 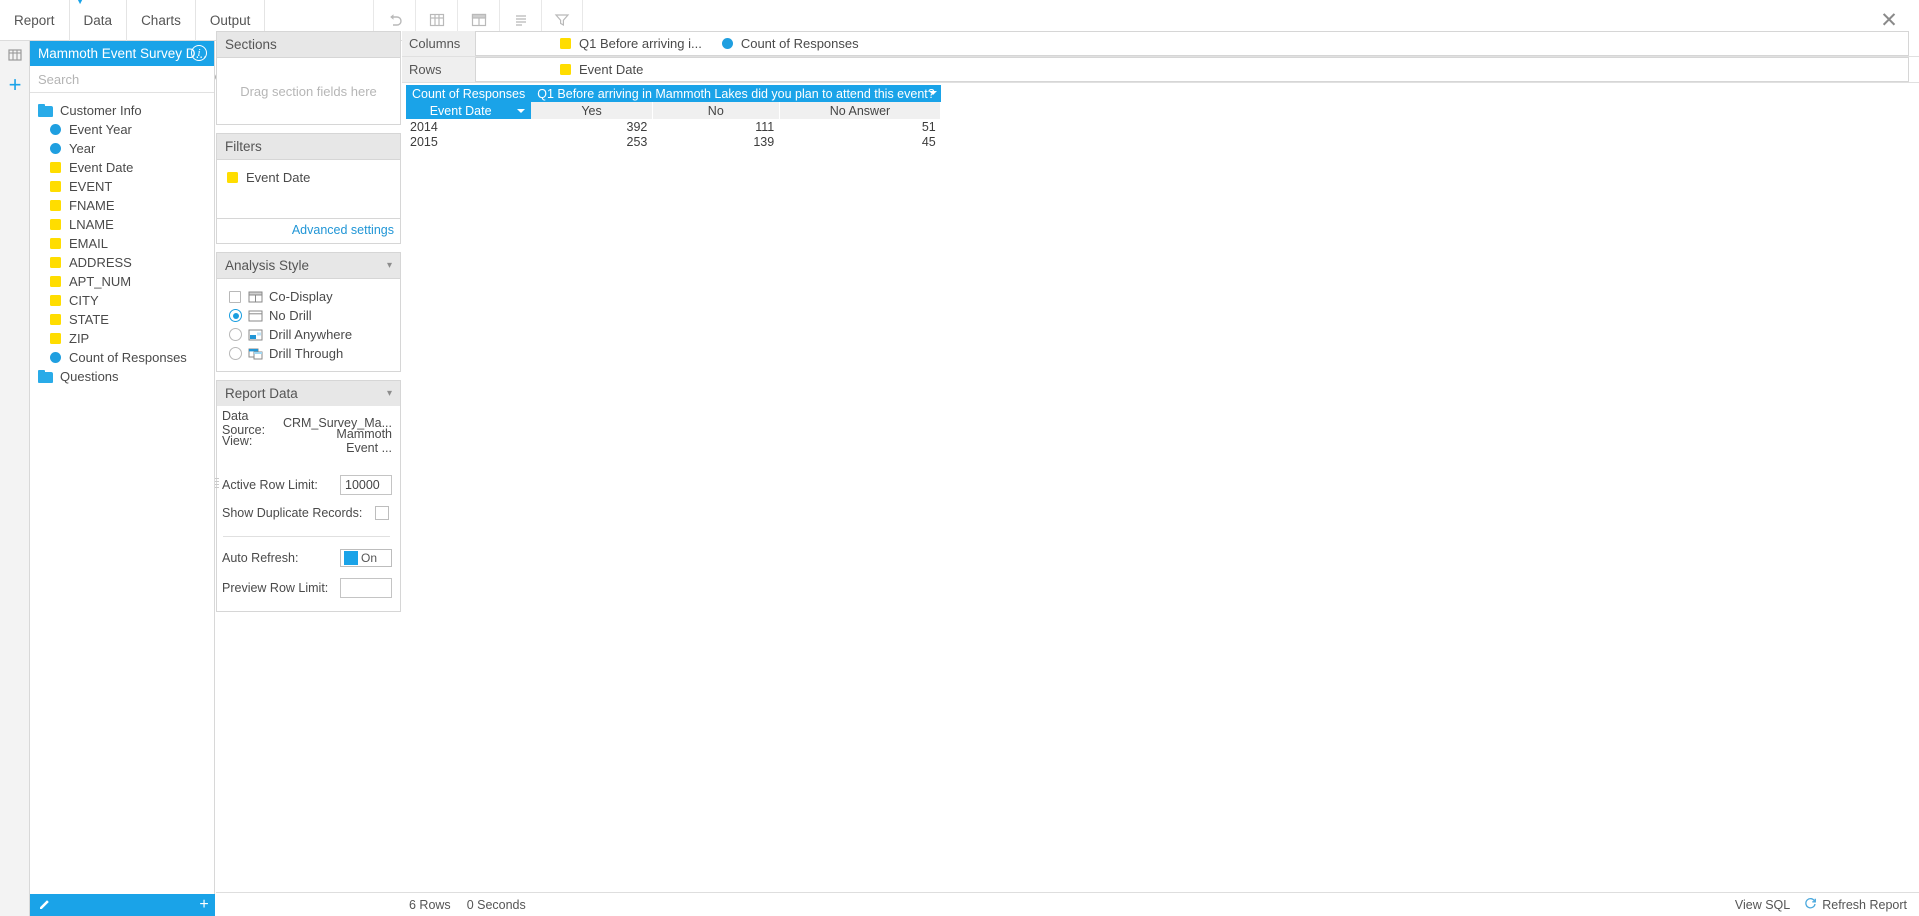 I want to click on report-data-header: Report Data ▾, so click(x=308, y=393).